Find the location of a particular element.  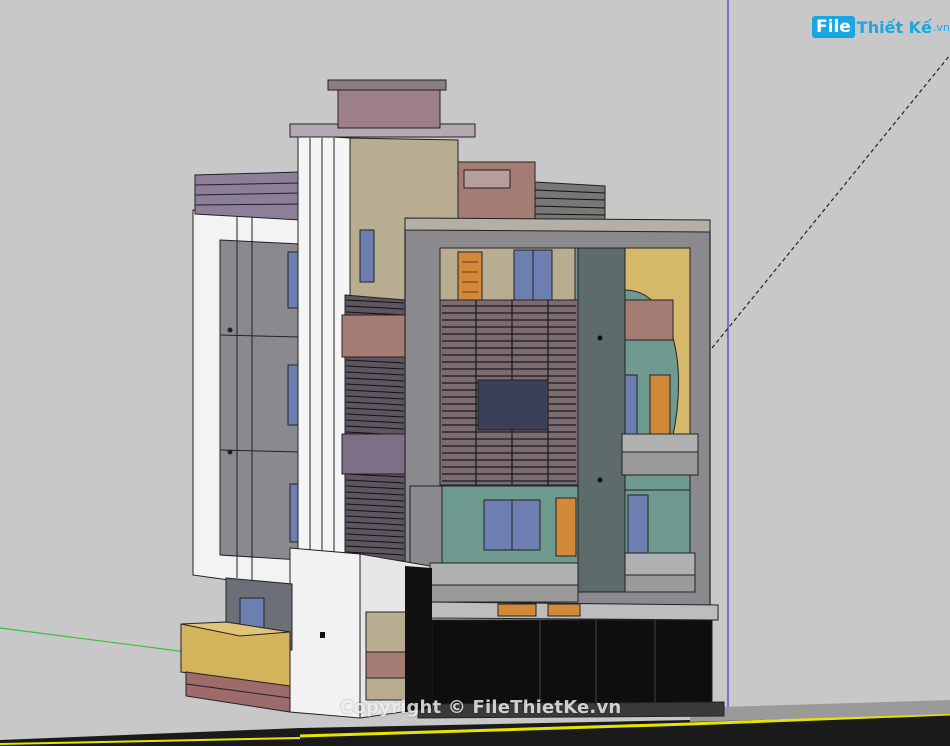

tower-top is located at coordinates (389, 108).